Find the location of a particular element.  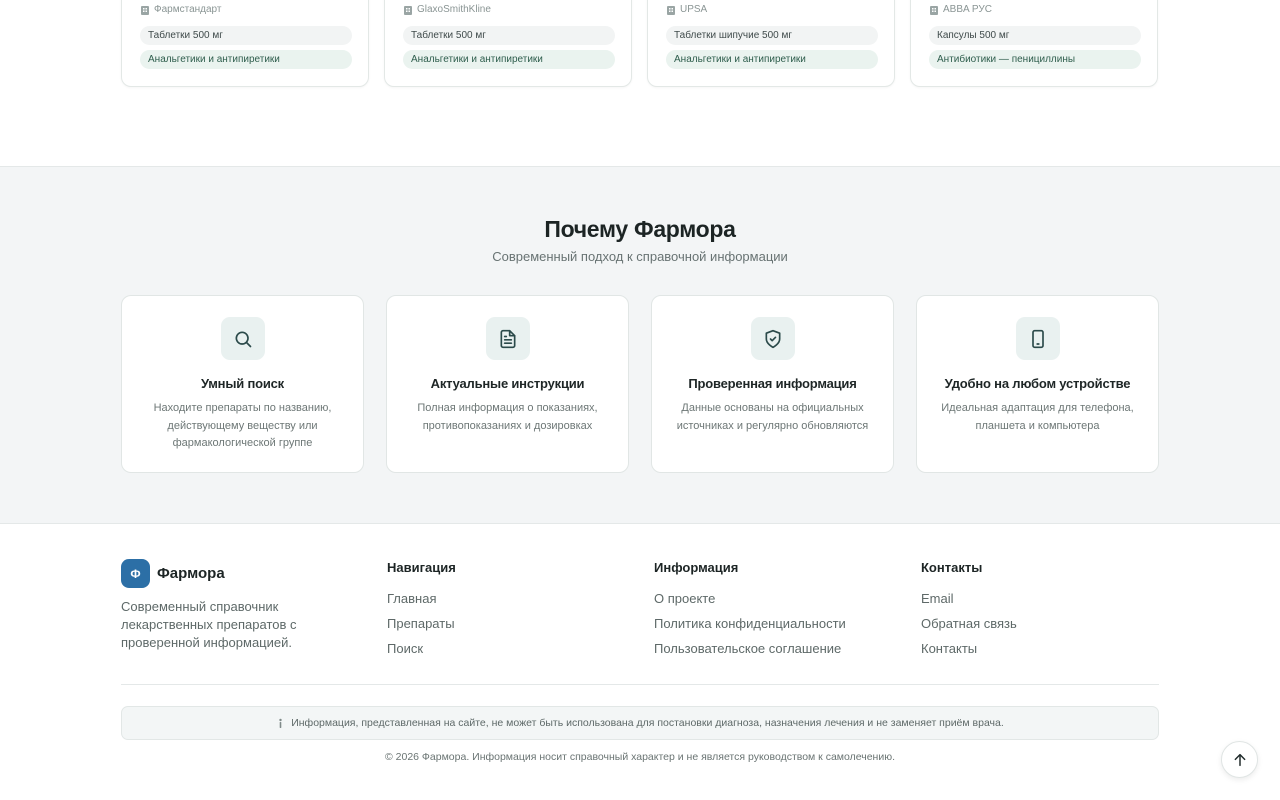

brand-name: Фармора is located at coordinates (191, 573).